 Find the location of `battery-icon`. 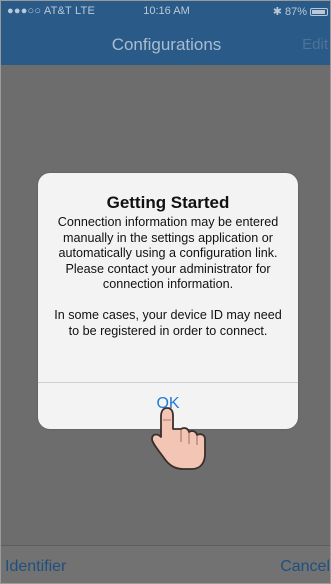

battery-icon is located at coordinates (319, 11).